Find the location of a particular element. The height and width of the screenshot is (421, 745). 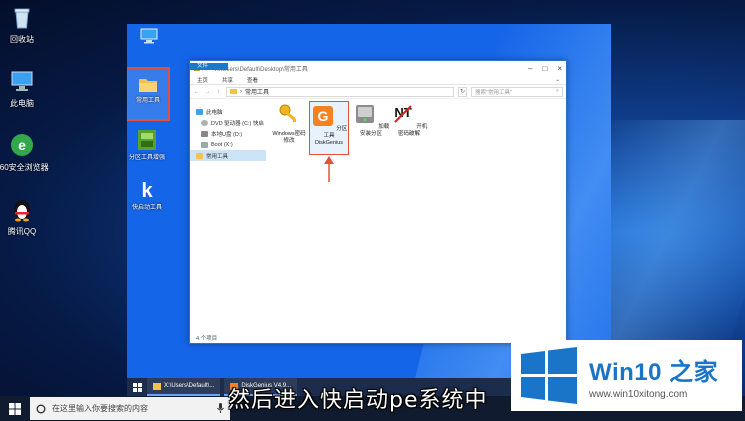

watermark-brand-suffix: 之家 is located at coordinates (694, 372).